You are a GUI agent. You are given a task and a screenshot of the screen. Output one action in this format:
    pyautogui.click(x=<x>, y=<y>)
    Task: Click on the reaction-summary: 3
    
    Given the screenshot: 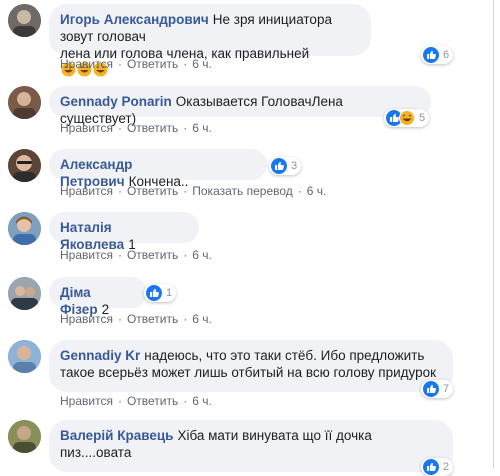 What is the action you would take?
    pyautogui.click(x=285, y=166)
    